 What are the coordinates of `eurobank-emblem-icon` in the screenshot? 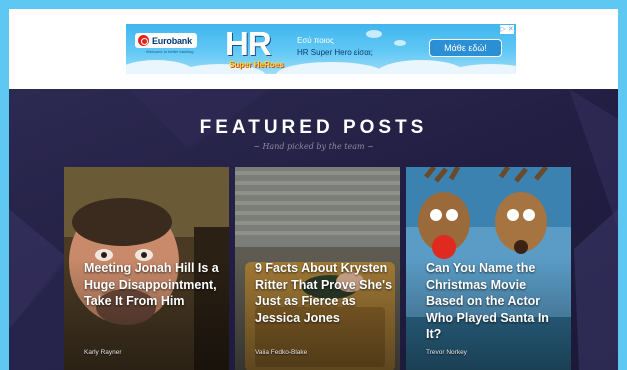 It's located at (143, 40).